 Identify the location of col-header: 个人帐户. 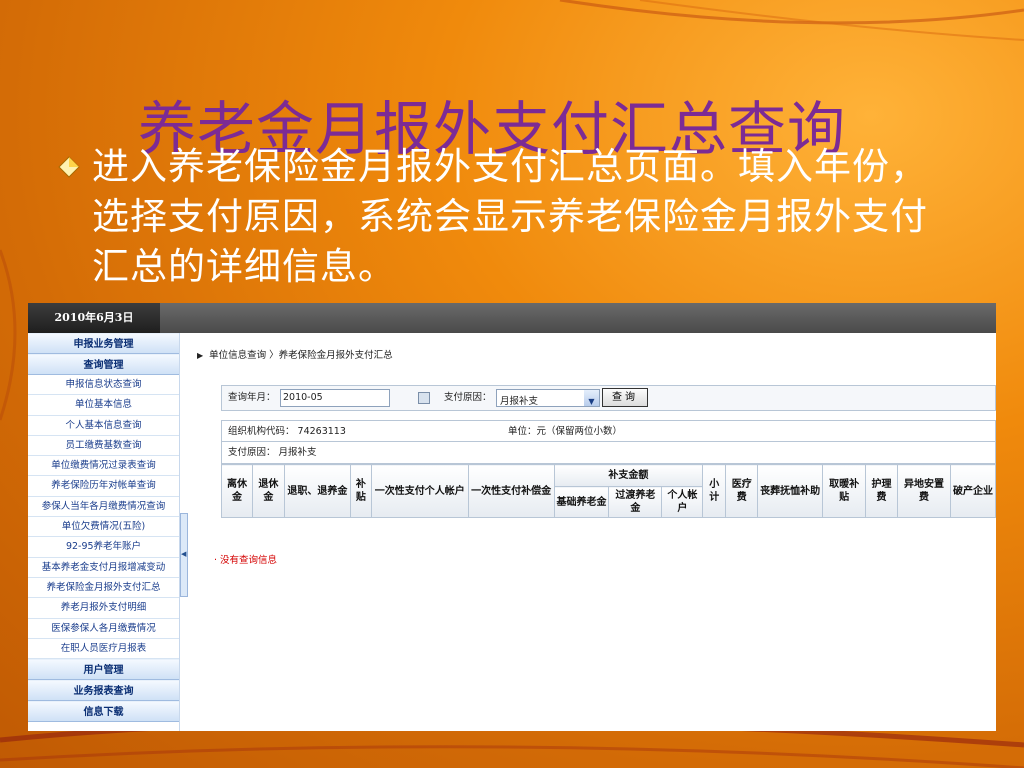
(682, 502).